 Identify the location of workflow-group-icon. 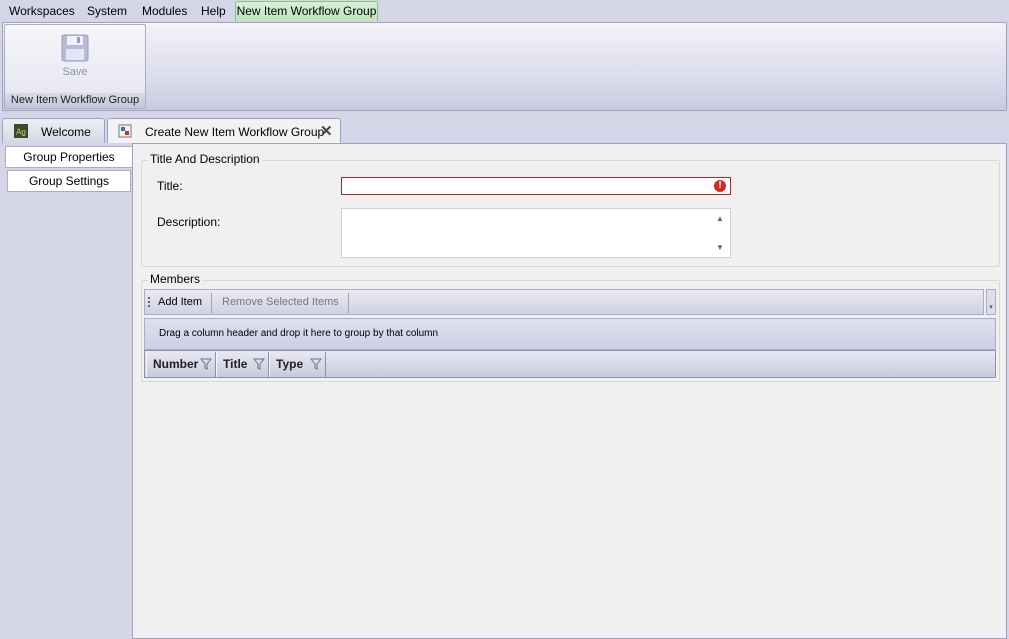
(125, 131).